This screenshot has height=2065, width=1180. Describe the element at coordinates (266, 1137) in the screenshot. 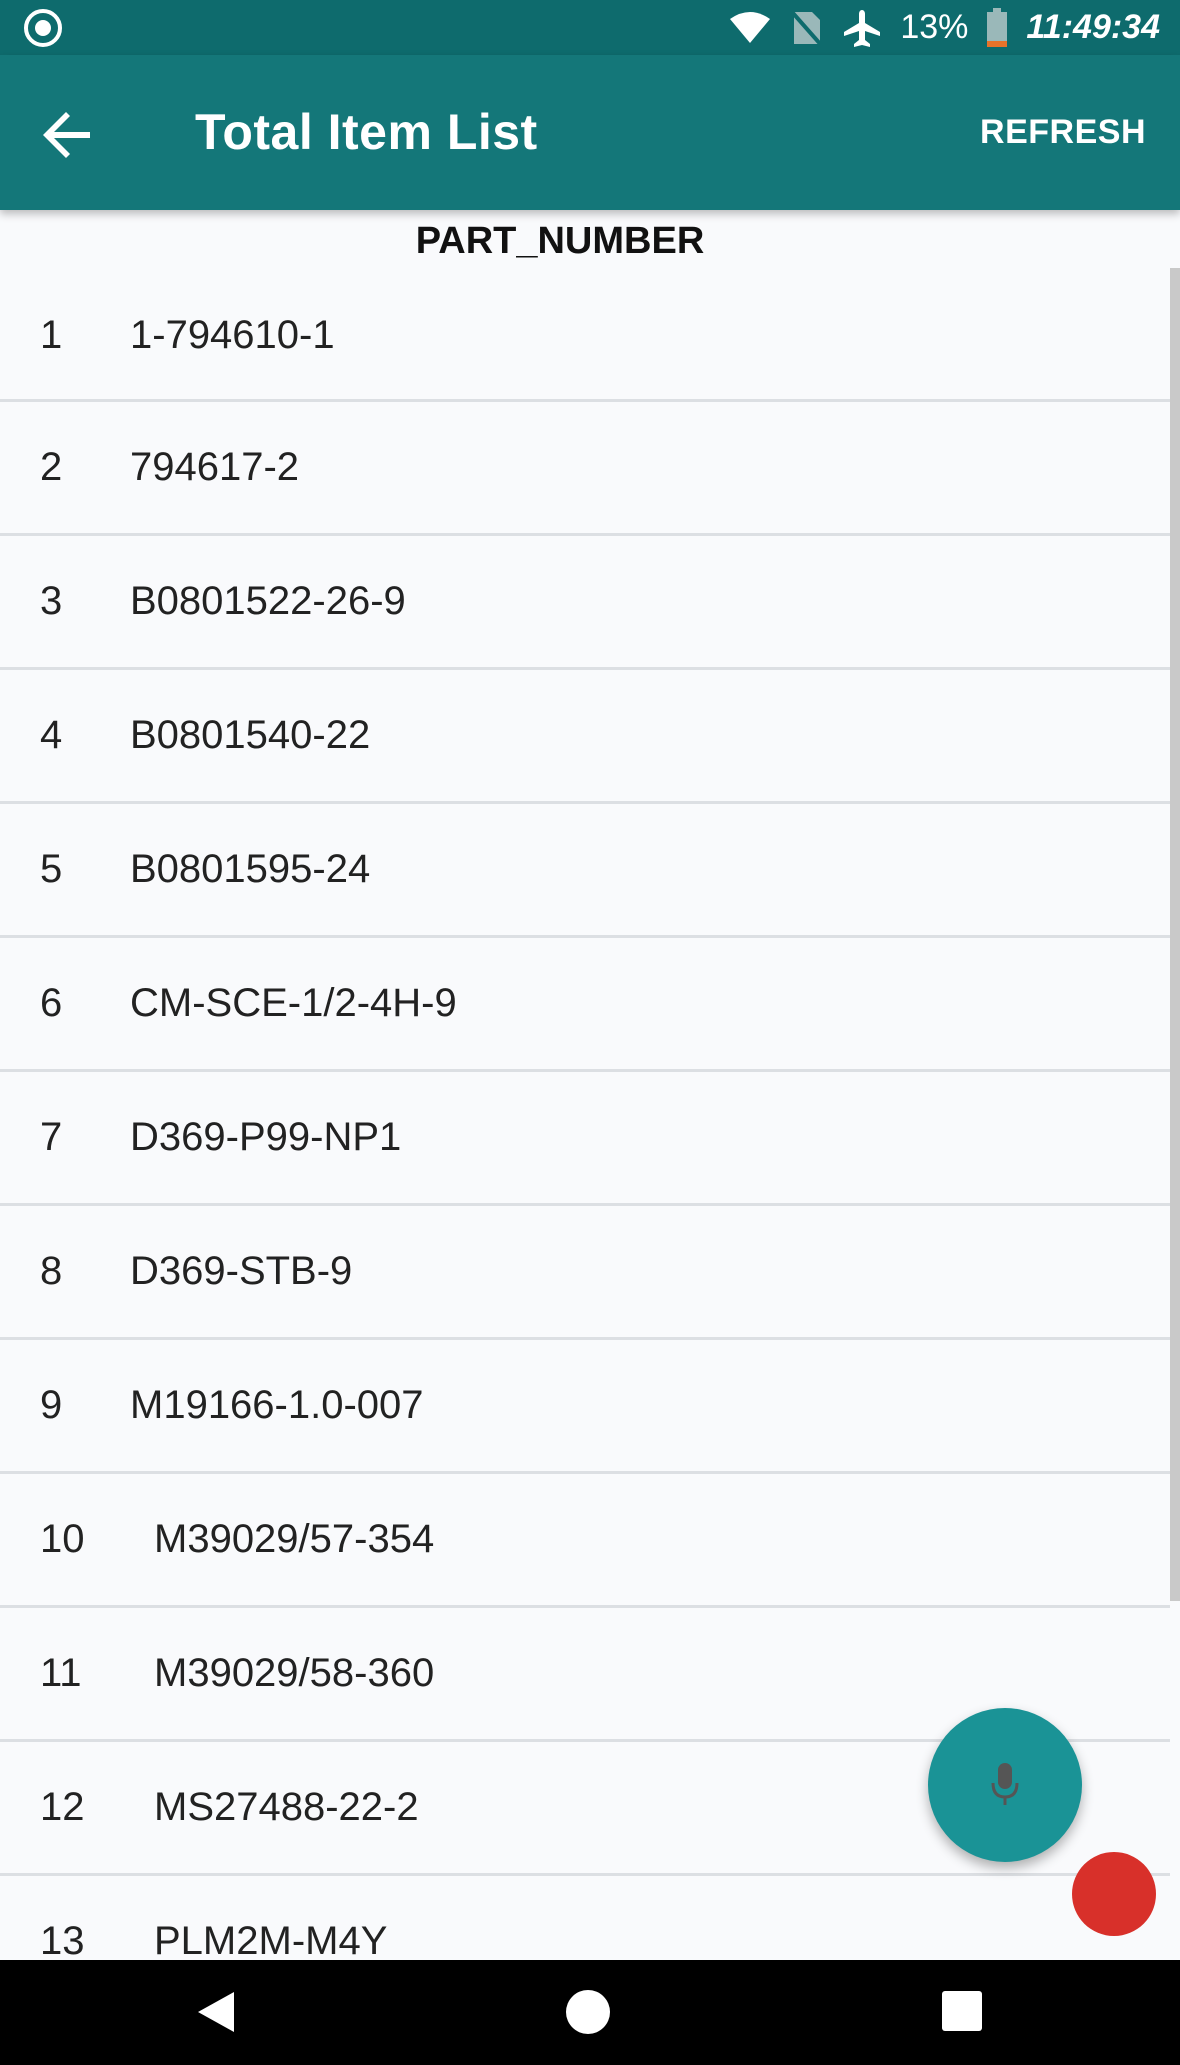

I see `part-number: D369-P99-NP1` at that location.